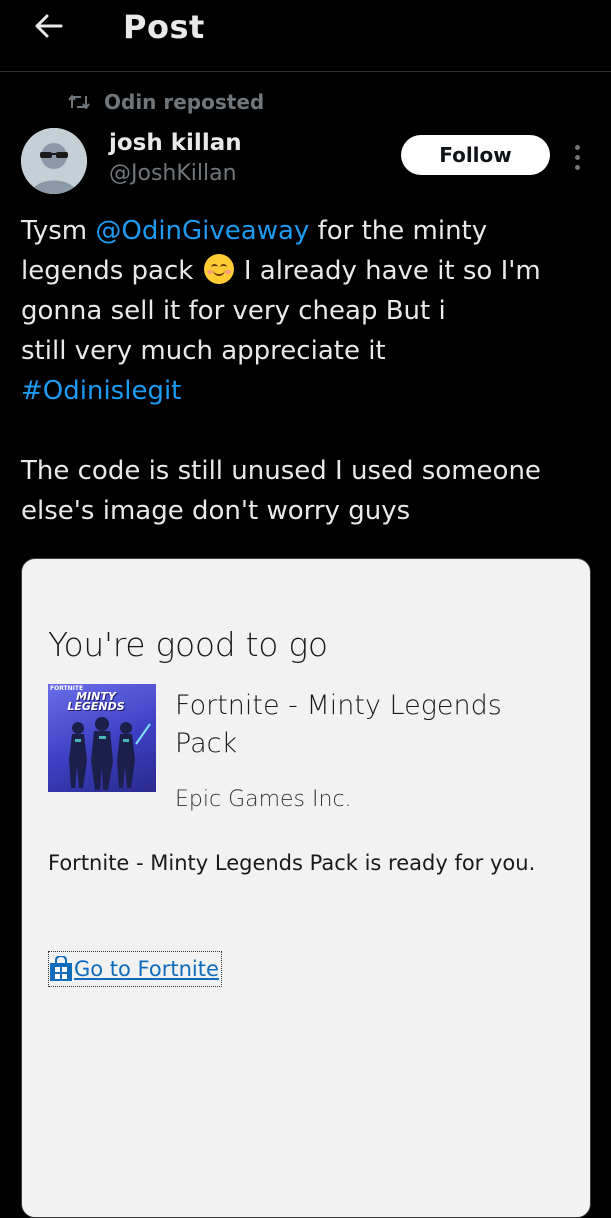 This screenshot has width=611, height=1218. I want to click on product-title: Fortnite - Minty Legends Pack, so click(338, 724).